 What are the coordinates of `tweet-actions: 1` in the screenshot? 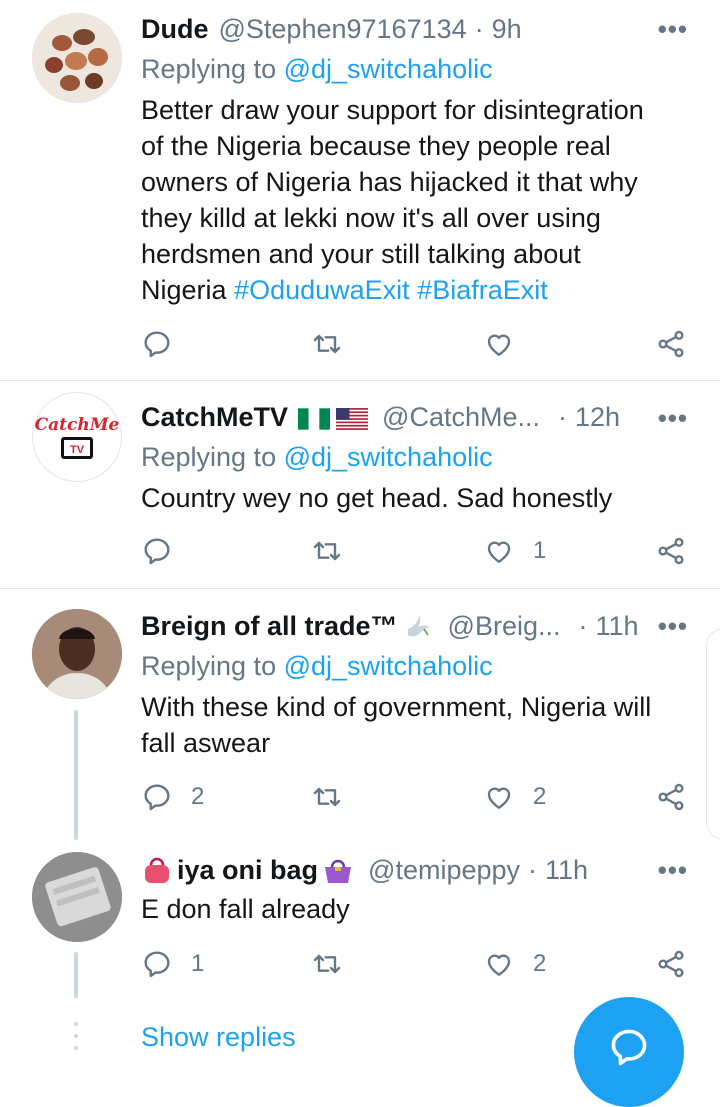 It's located at (416, 551).